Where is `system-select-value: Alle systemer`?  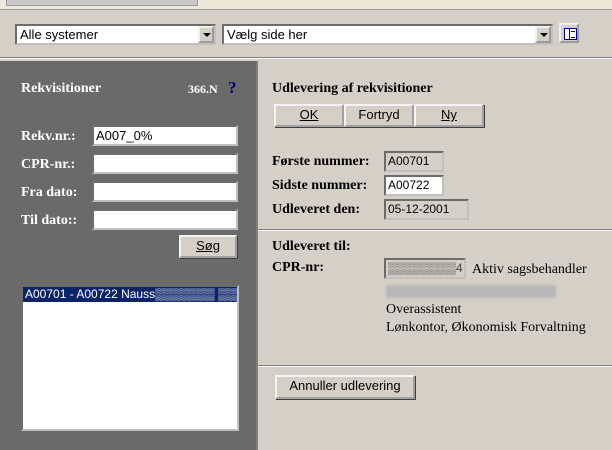
system-select-value: Alle systemer is located at coordinates (59, 34).